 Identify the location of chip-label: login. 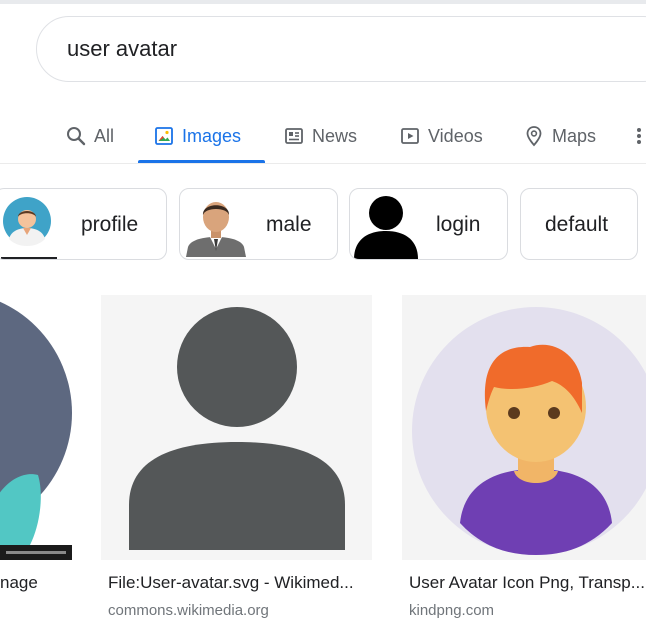
(458, 224).